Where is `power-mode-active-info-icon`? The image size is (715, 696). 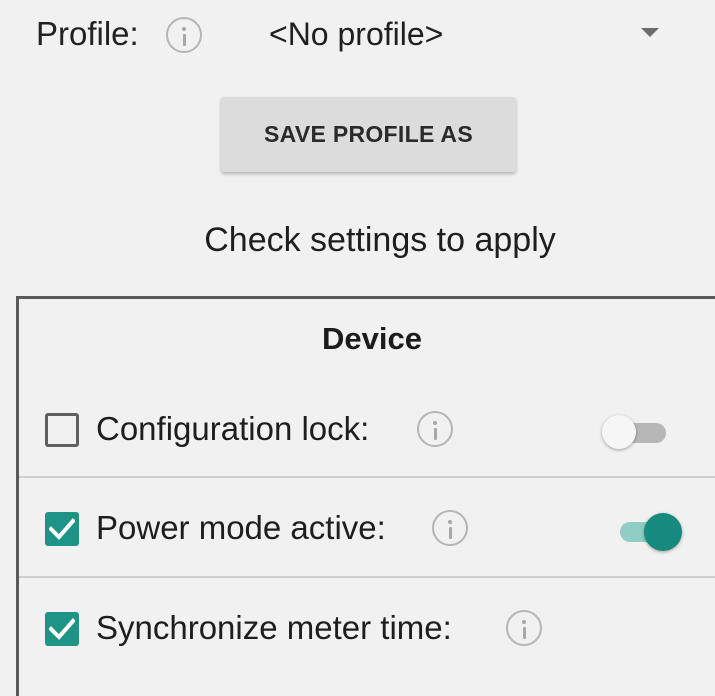
power-mode-active-info-icon is located at coordinates (450, 528).